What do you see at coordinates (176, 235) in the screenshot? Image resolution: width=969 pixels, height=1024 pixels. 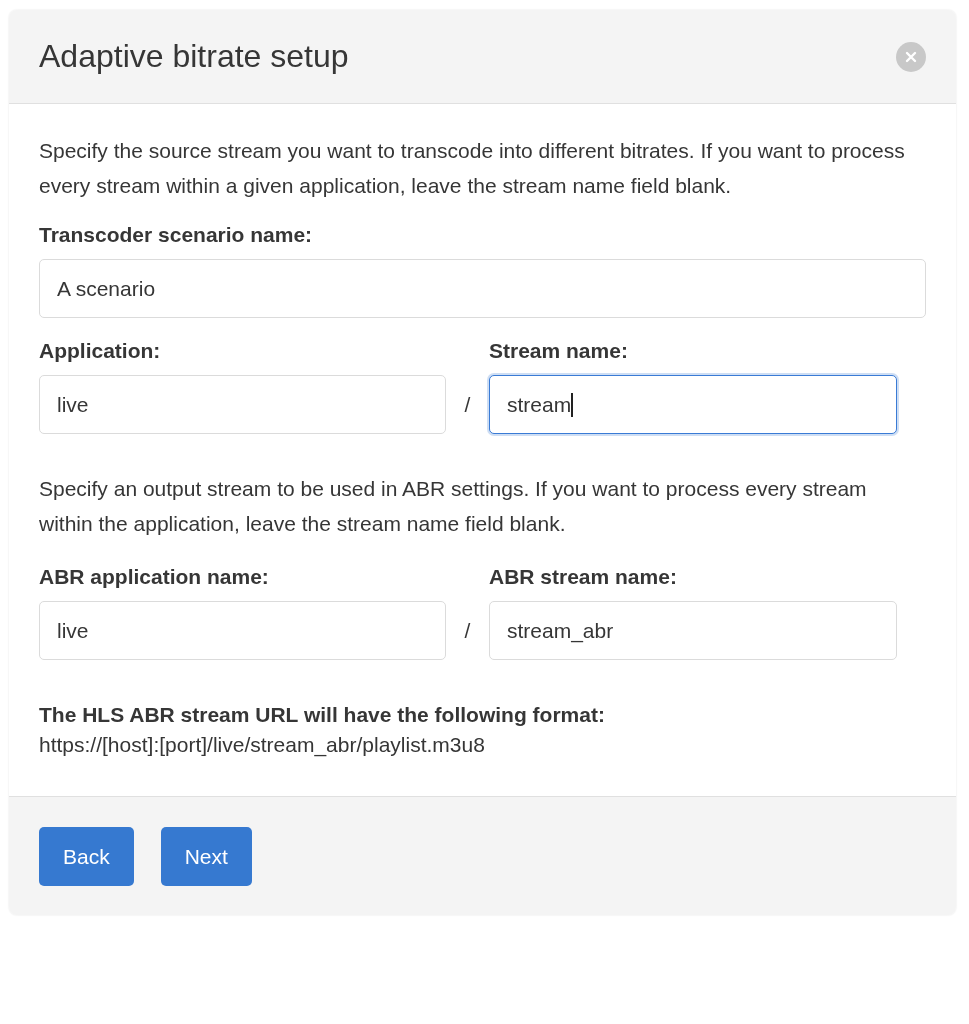 I see `field-label: Transcoder scenario name:` at bounding box center [176, 235].